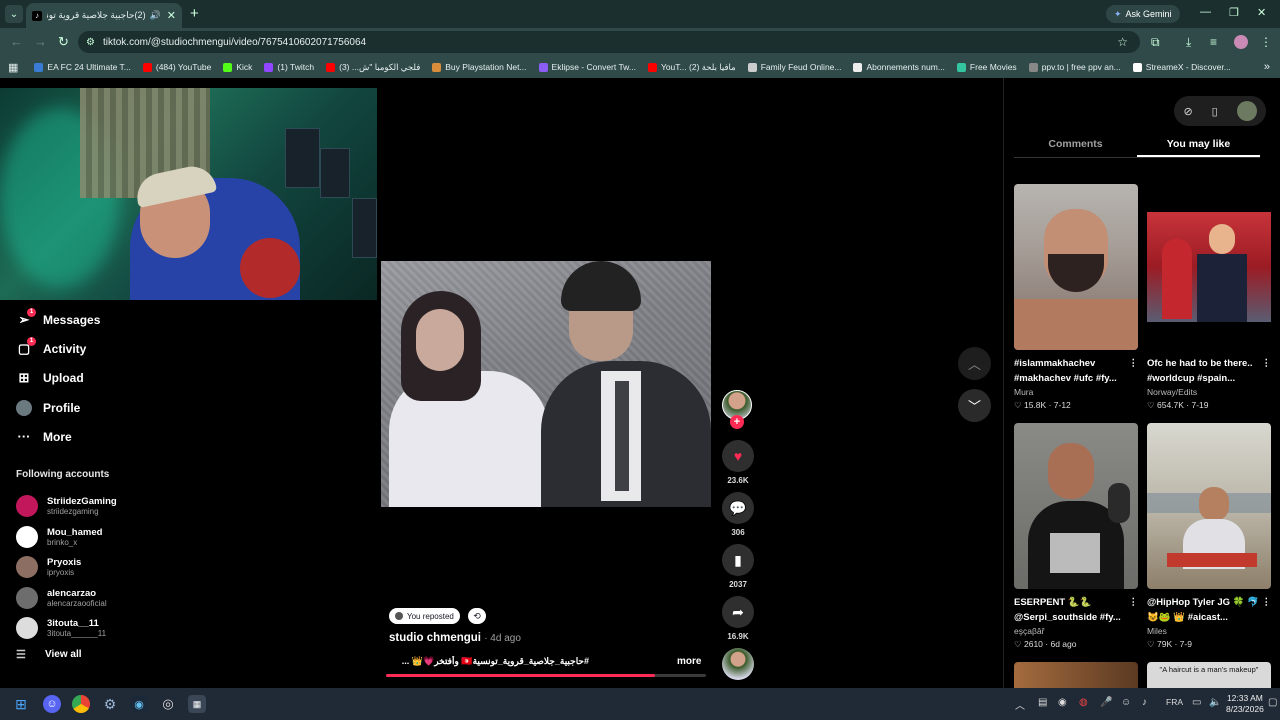 The width and height of the screenshot is (1280, 720). Describe the element at coordinates (168, 704) in the screenshot. I see `obs-icon: ◎` at that location.